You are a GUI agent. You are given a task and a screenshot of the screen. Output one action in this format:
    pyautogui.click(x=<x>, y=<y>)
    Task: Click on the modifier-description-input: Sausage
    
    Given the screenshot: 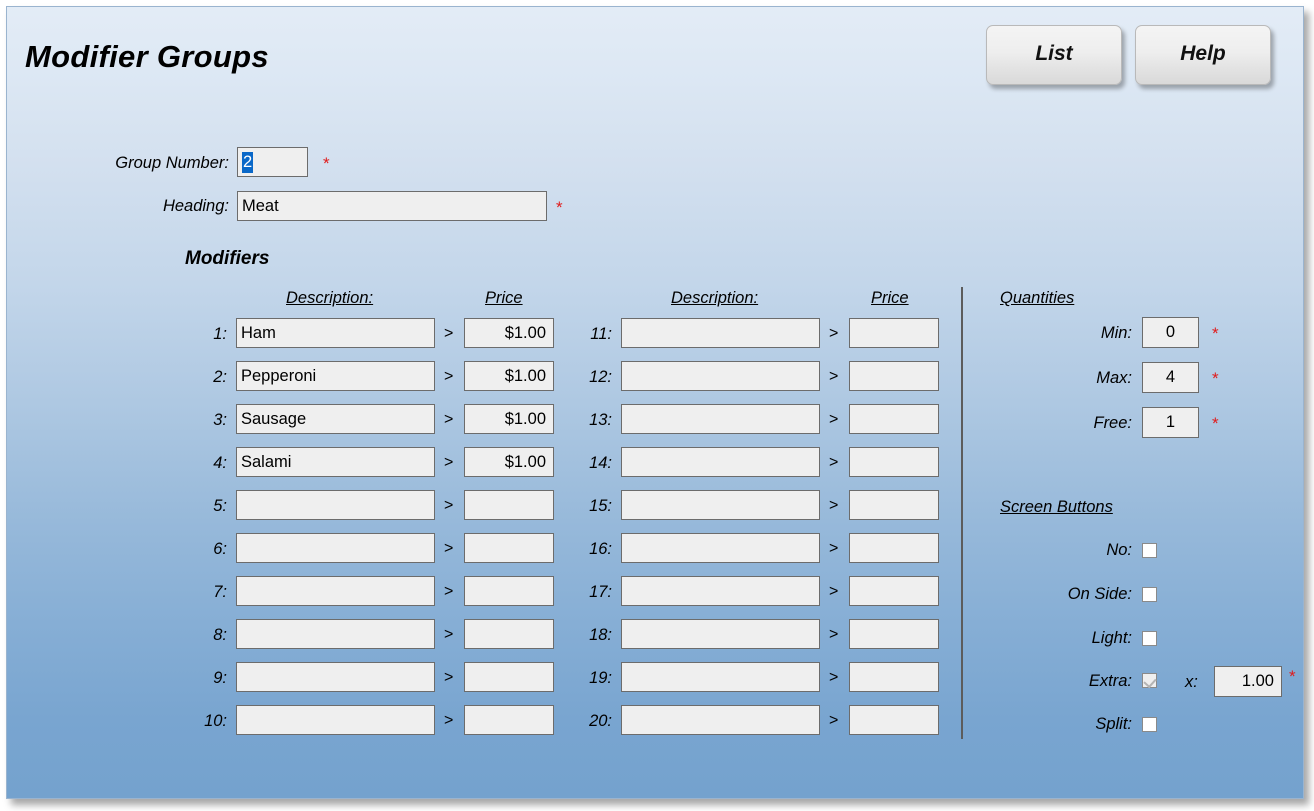 What is the action you would take?
    pyautogui.click(x=335, y=419)
    